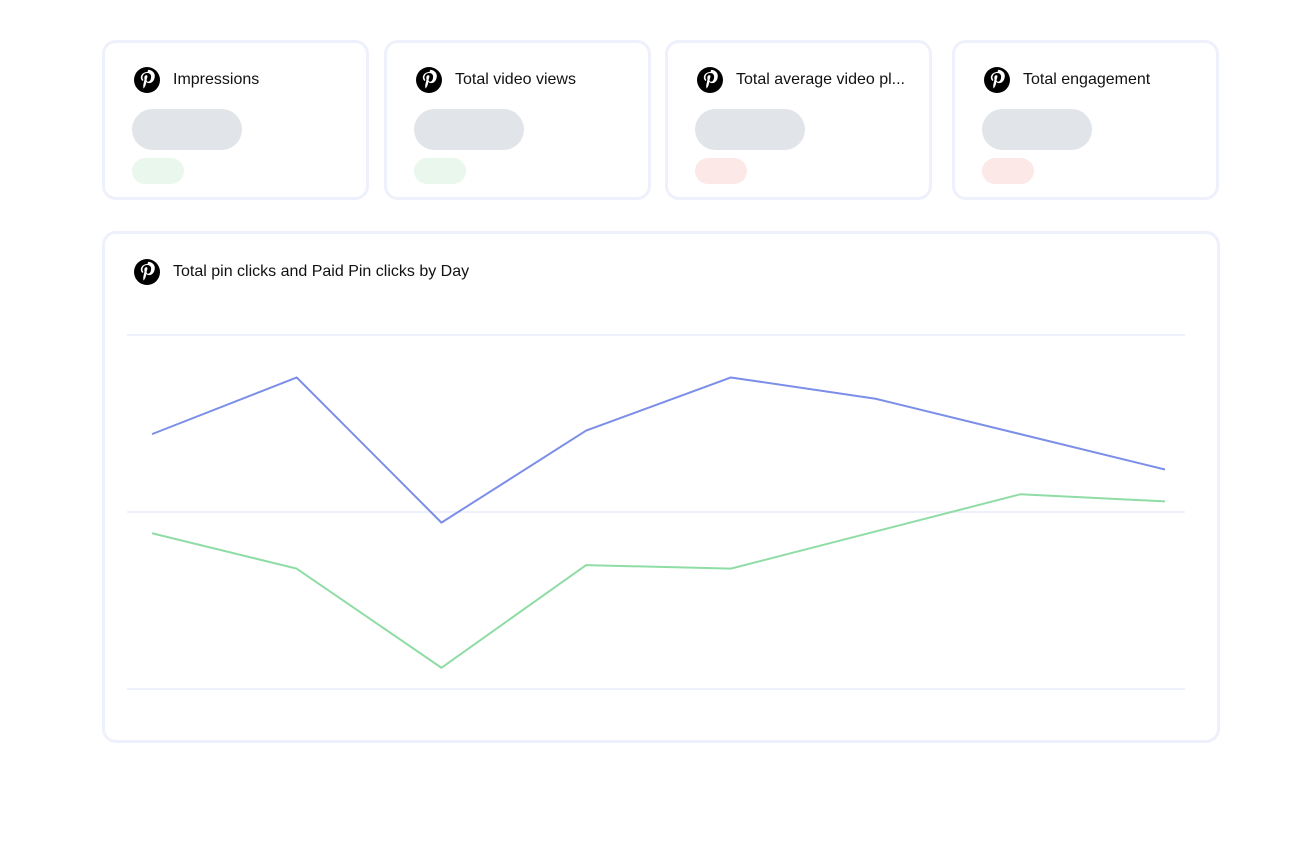  Describe the element at coordinates (515, 79) in the screenshot. I see `kpi-card-title: Total video views` at that location.